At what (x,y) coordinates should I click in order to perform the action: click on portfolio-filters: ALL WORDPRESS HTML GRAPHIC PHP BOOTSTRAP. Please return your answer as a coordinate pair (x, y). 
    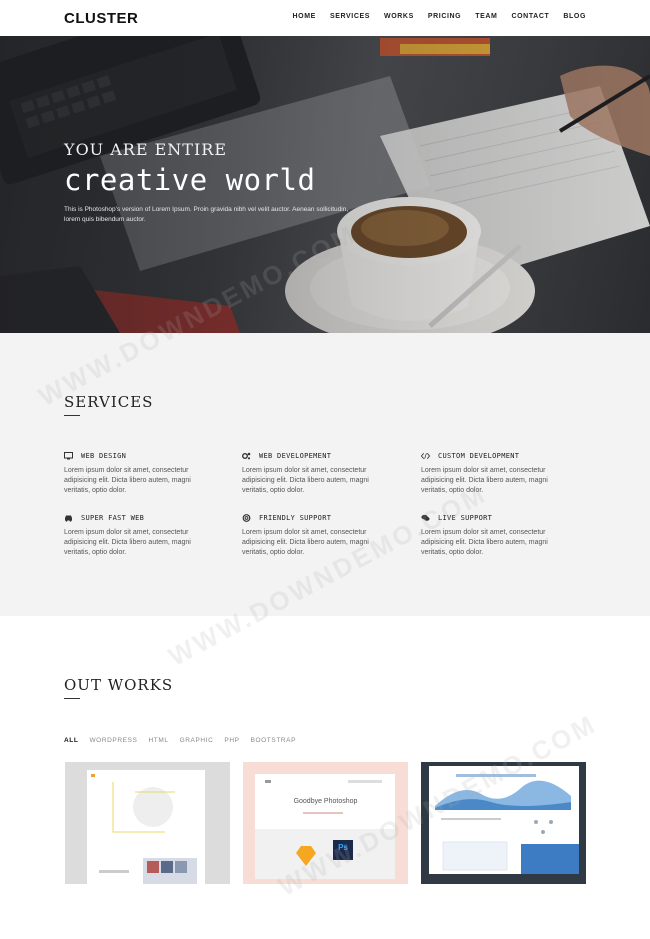
    Looking at the image, I should click on (180, 740).